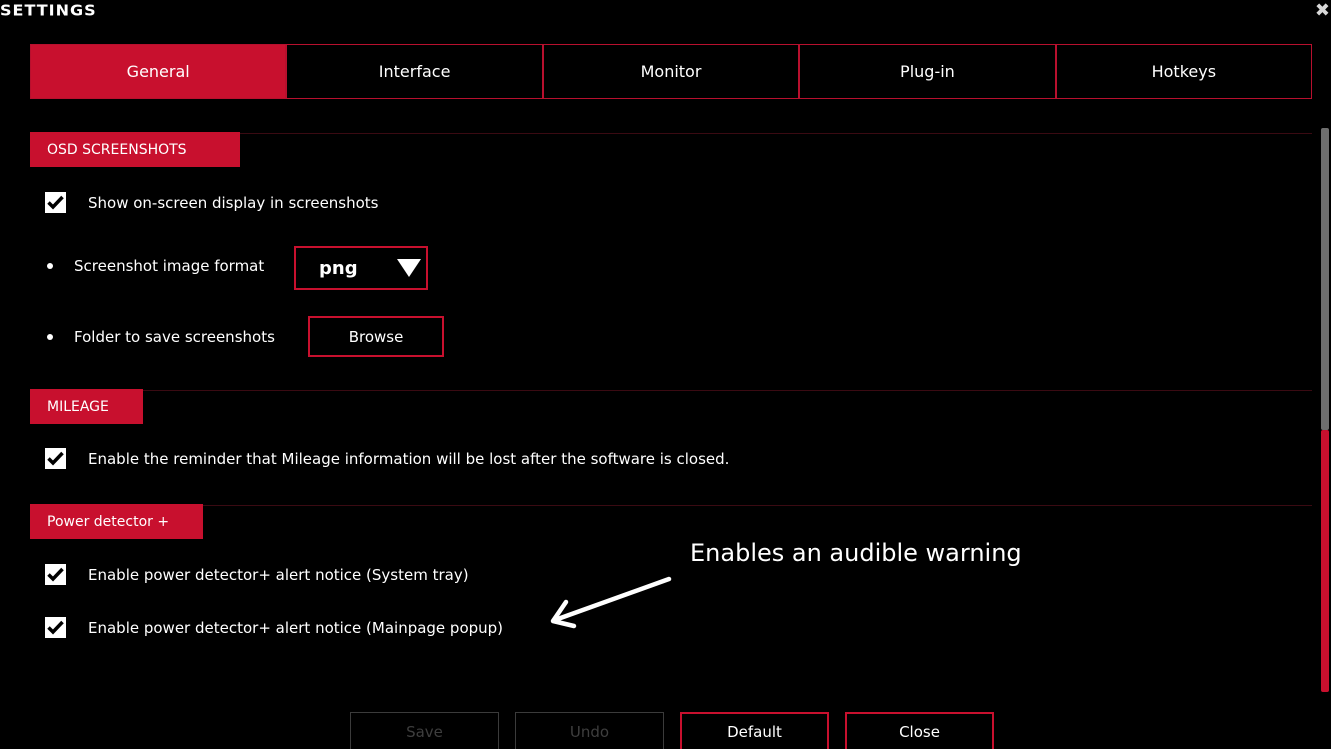  I want to click on power-tray-checkbox, so click(55, 574).